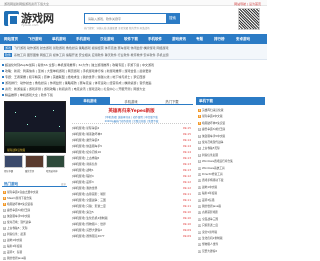 The width and height of the screenshot is (320, 261). I want to click on list-item-title: [单机游戏] 赛博朋克2077, so click(88, 236).